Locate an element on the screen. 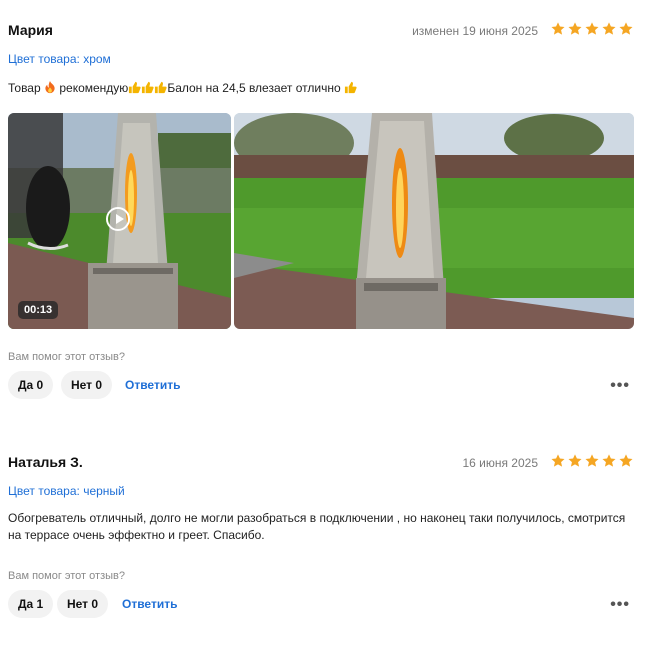 Image resolution: width=647 pixels, height=647 pixels. play-icon is located at coordinates (118, 219).